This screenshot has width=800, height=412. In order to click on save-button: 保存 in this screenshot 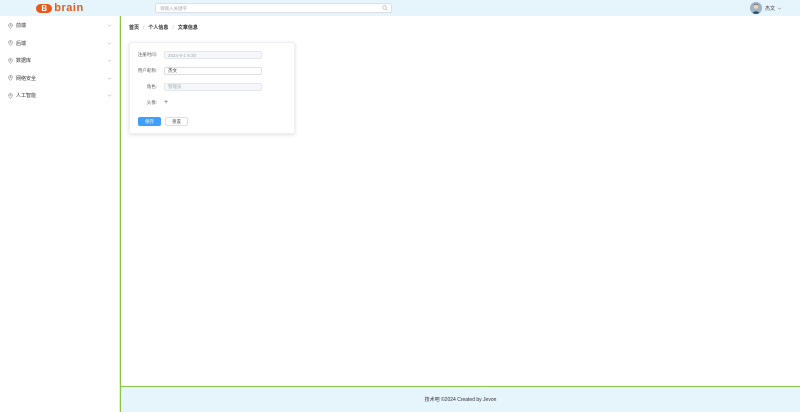, I will do `click(149, 121)`.